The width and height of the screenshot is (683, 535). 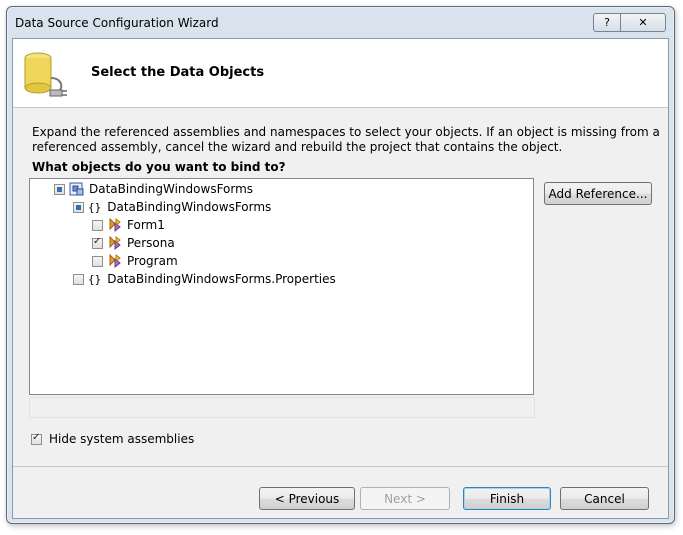 I want to click on tree-item-class-program: Program, so click(x=135, y=261).